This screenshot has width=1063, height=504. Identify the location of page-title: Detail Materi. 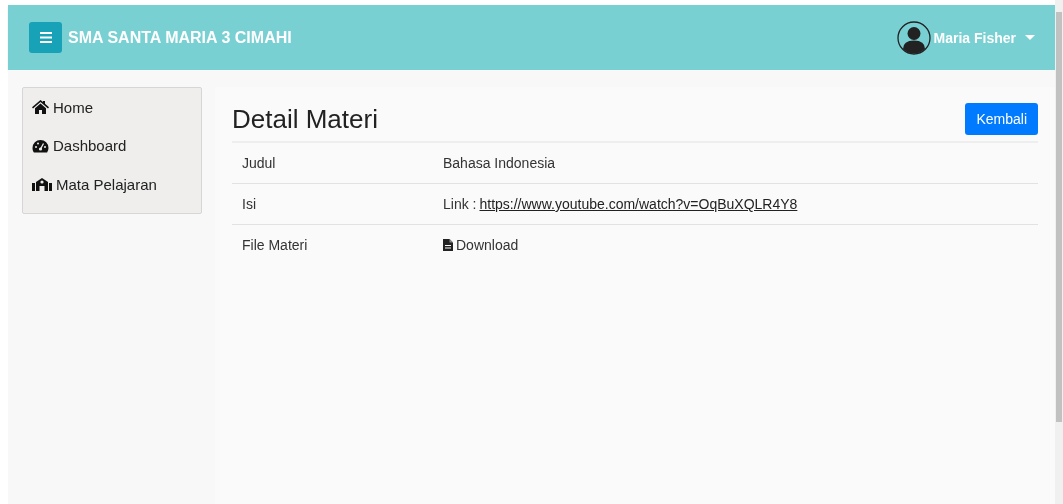
(305, 119).